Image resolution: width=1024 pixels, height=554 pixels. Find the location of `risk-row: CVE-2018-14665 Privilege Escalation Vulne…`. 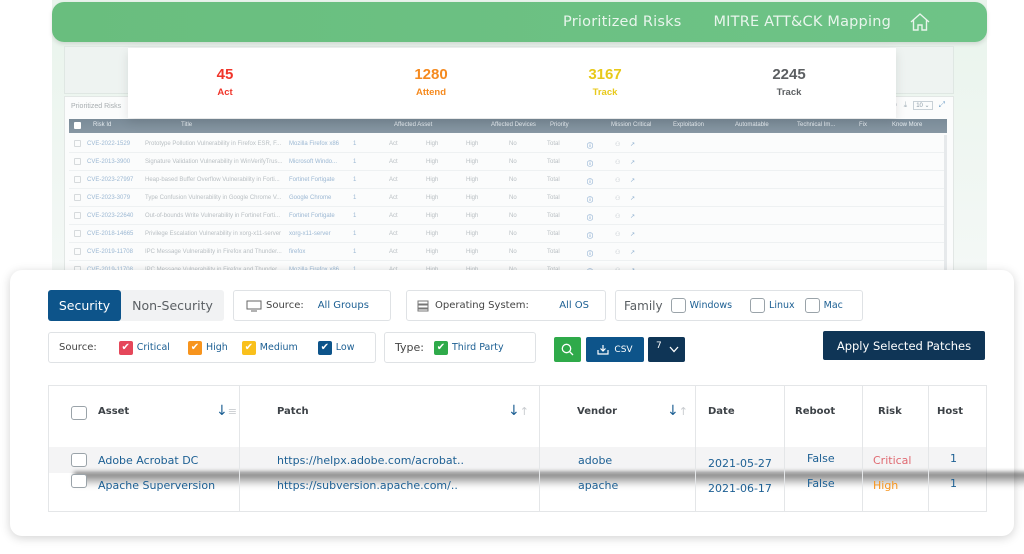

risk-row: CVE-2018-14665 Privilege Escalation Vulne… is located at coordinates (508, 234).